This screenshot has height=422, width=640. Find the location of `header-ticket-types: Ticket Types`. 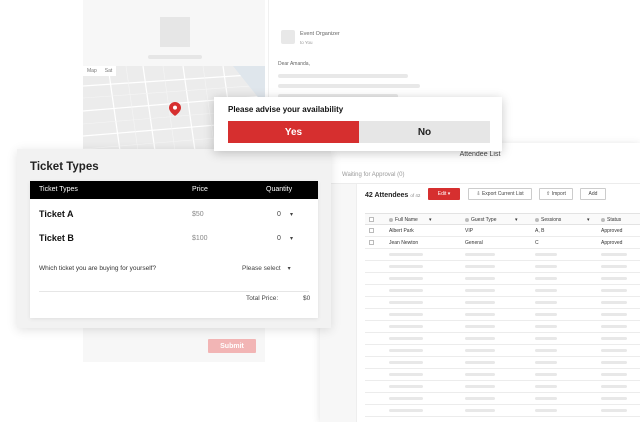

header-ticket-types: Ticket Types is located at coordinates (58, 189).